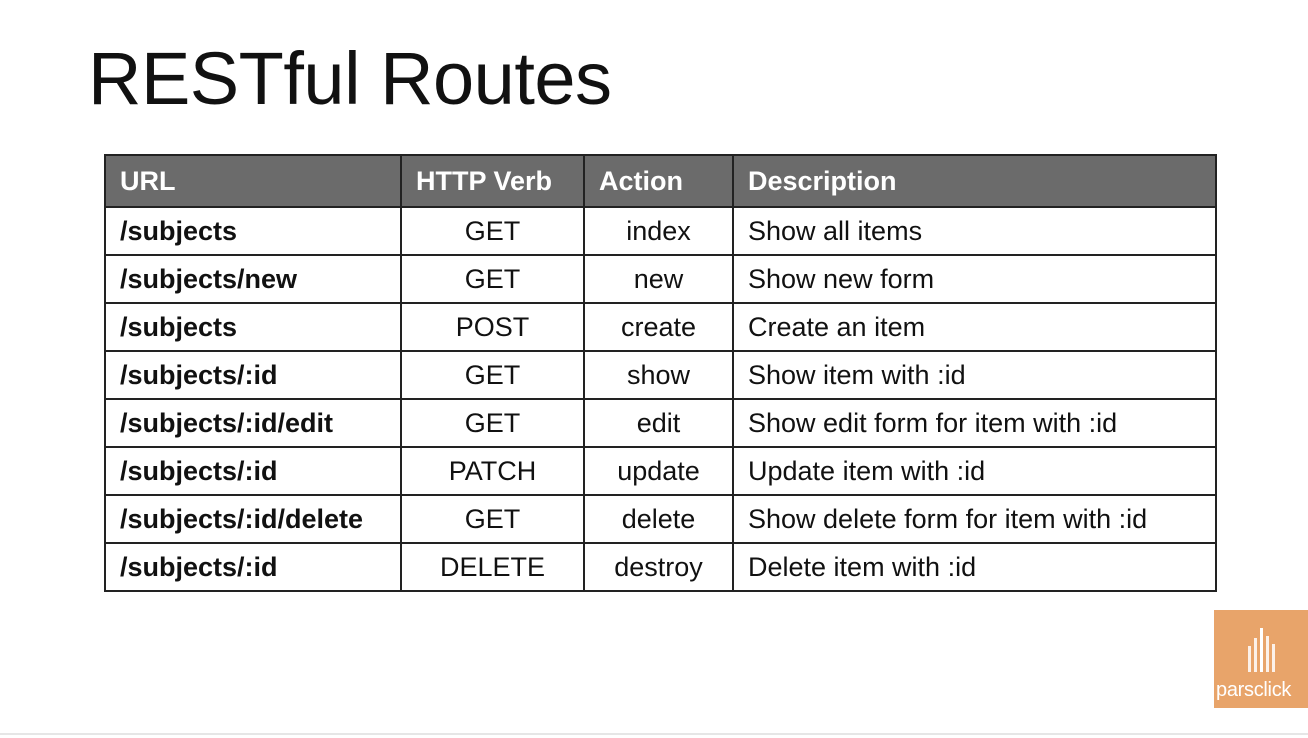 The height and width of the screenshot is (738, 1308). What do you see at coordinates (974, 519) in the screenshot?
I see `cell-description: Show delete form for item with :id` at bounding box center [974, 519].